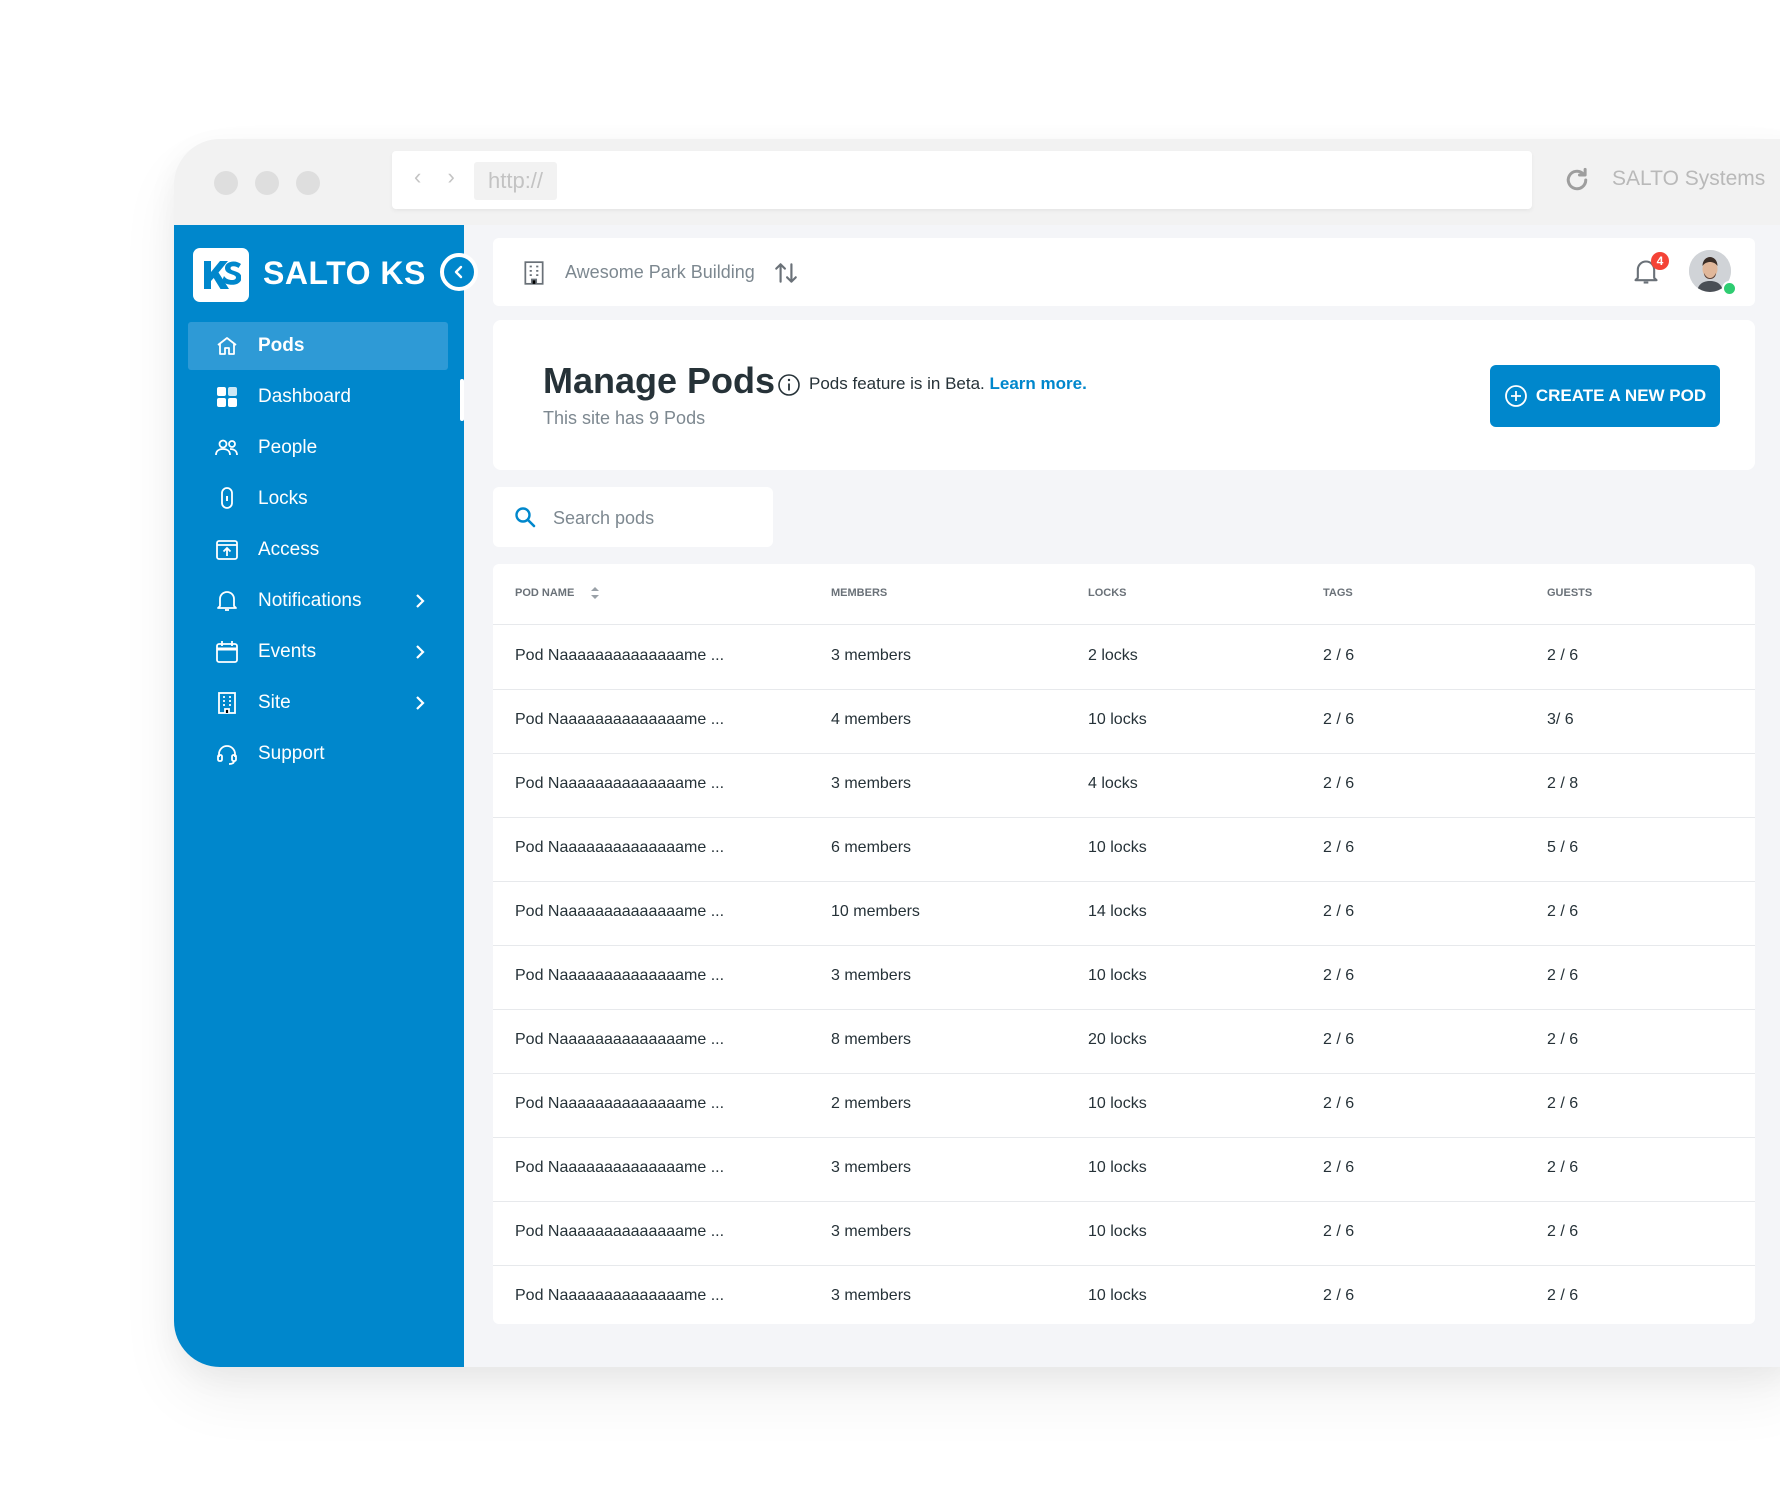 Image resolution: width=1780 pixels, height=1504 pixels. What do you see at coordinates (525, 517) in the screenshot?
I see `search-icon` at bounding box center [525, 517].